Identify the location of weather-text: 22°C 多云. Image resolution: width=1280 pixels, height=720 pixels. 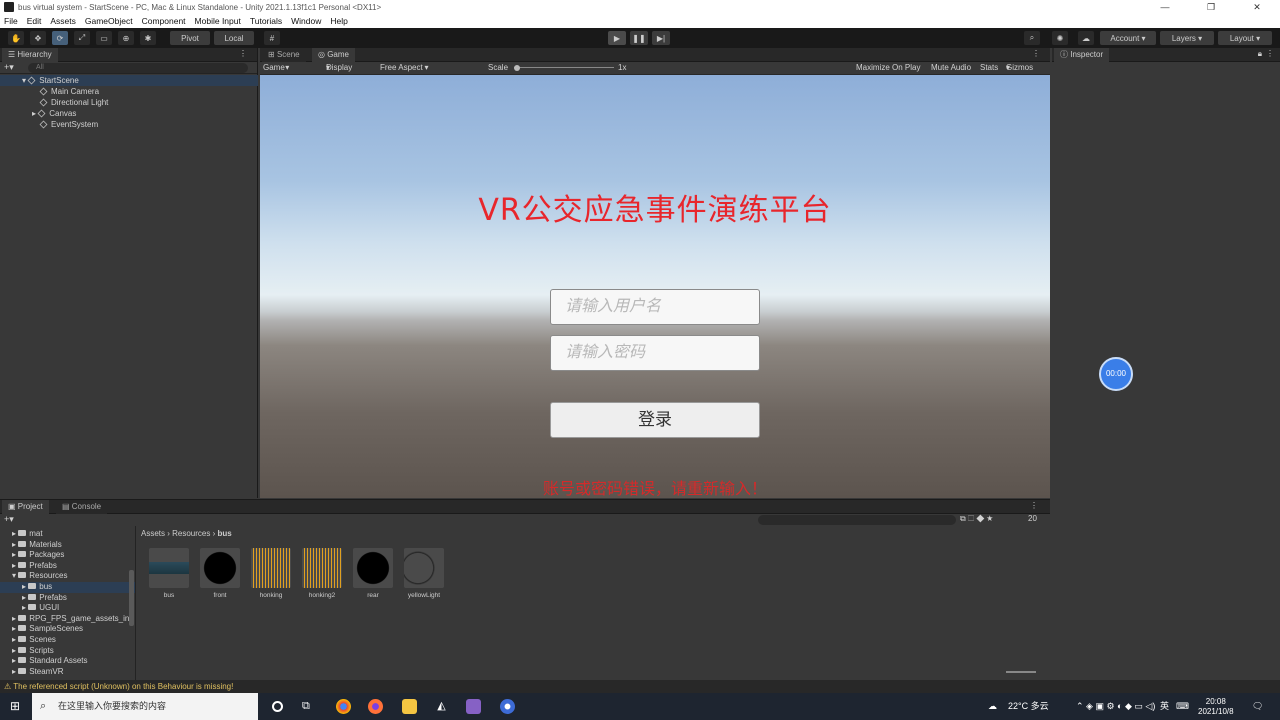
(1028, 706).